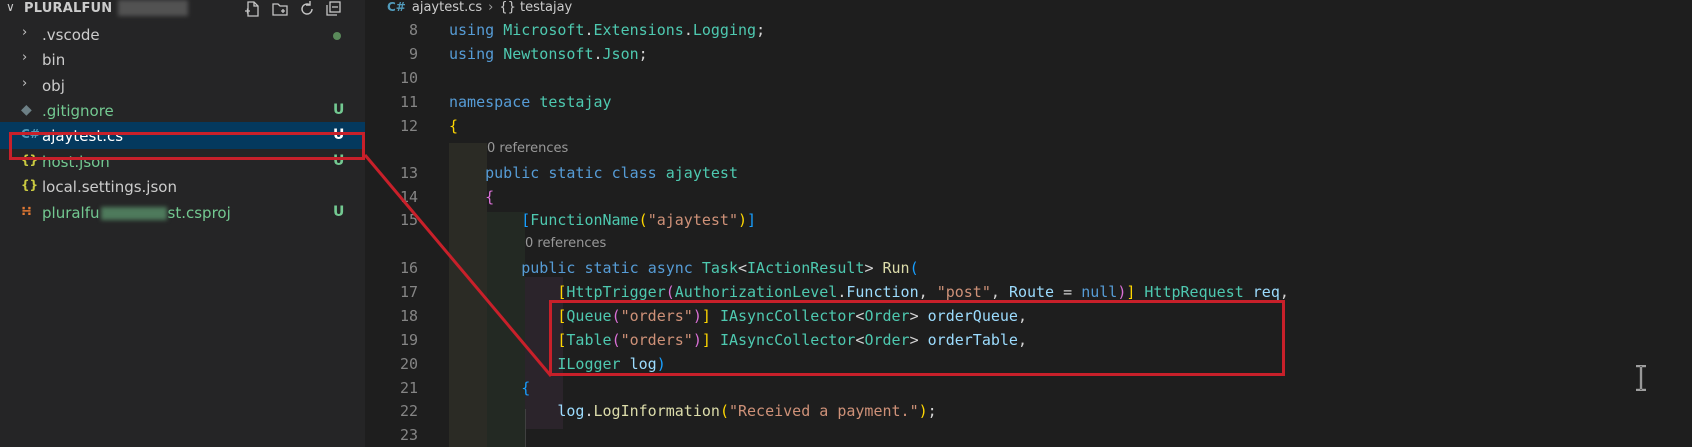 This screenshot has width=1692, height=447. I want to click on breadcrumb-file: ajaytest.cs, so click(447, 7).